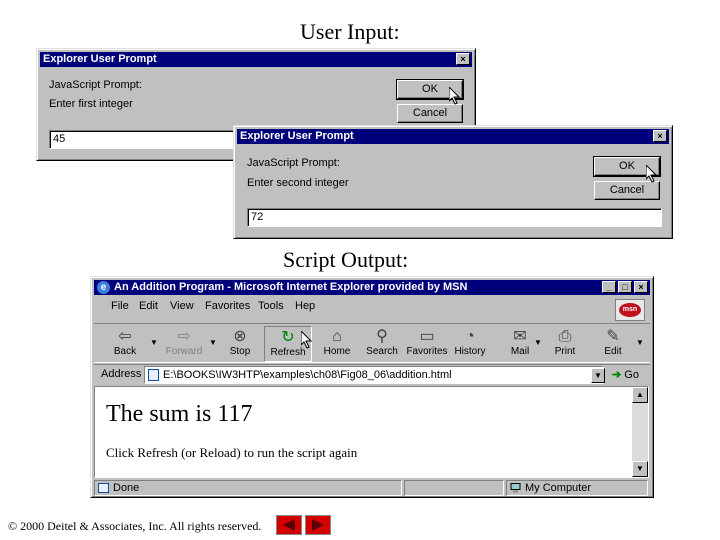 This screenshot has width=720, height=540. Describe the element at coordinates (91, 104) in the screenshot. I see `prompt-text: Enter first integer` at that location.